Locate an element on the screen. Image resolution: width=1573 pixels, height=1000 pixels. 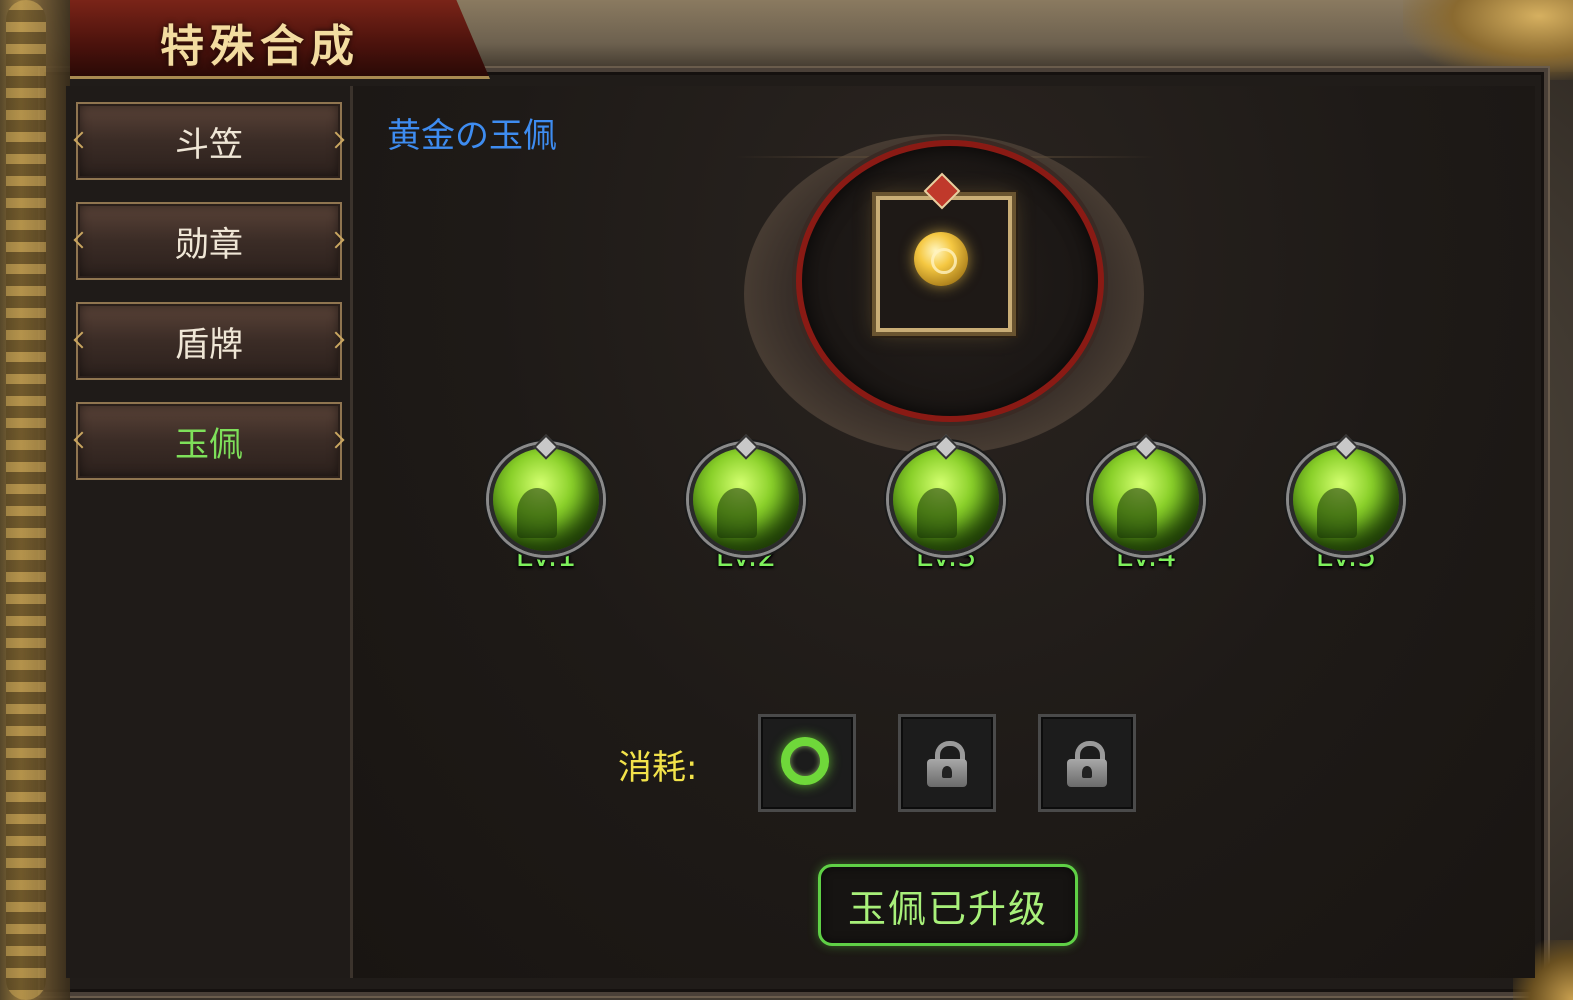
gold-medal-icon is located at coordinates (941, 259).